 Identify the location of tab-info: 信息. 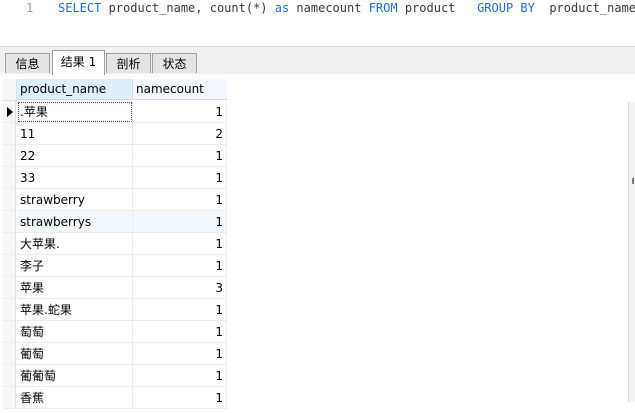
(27, 63).